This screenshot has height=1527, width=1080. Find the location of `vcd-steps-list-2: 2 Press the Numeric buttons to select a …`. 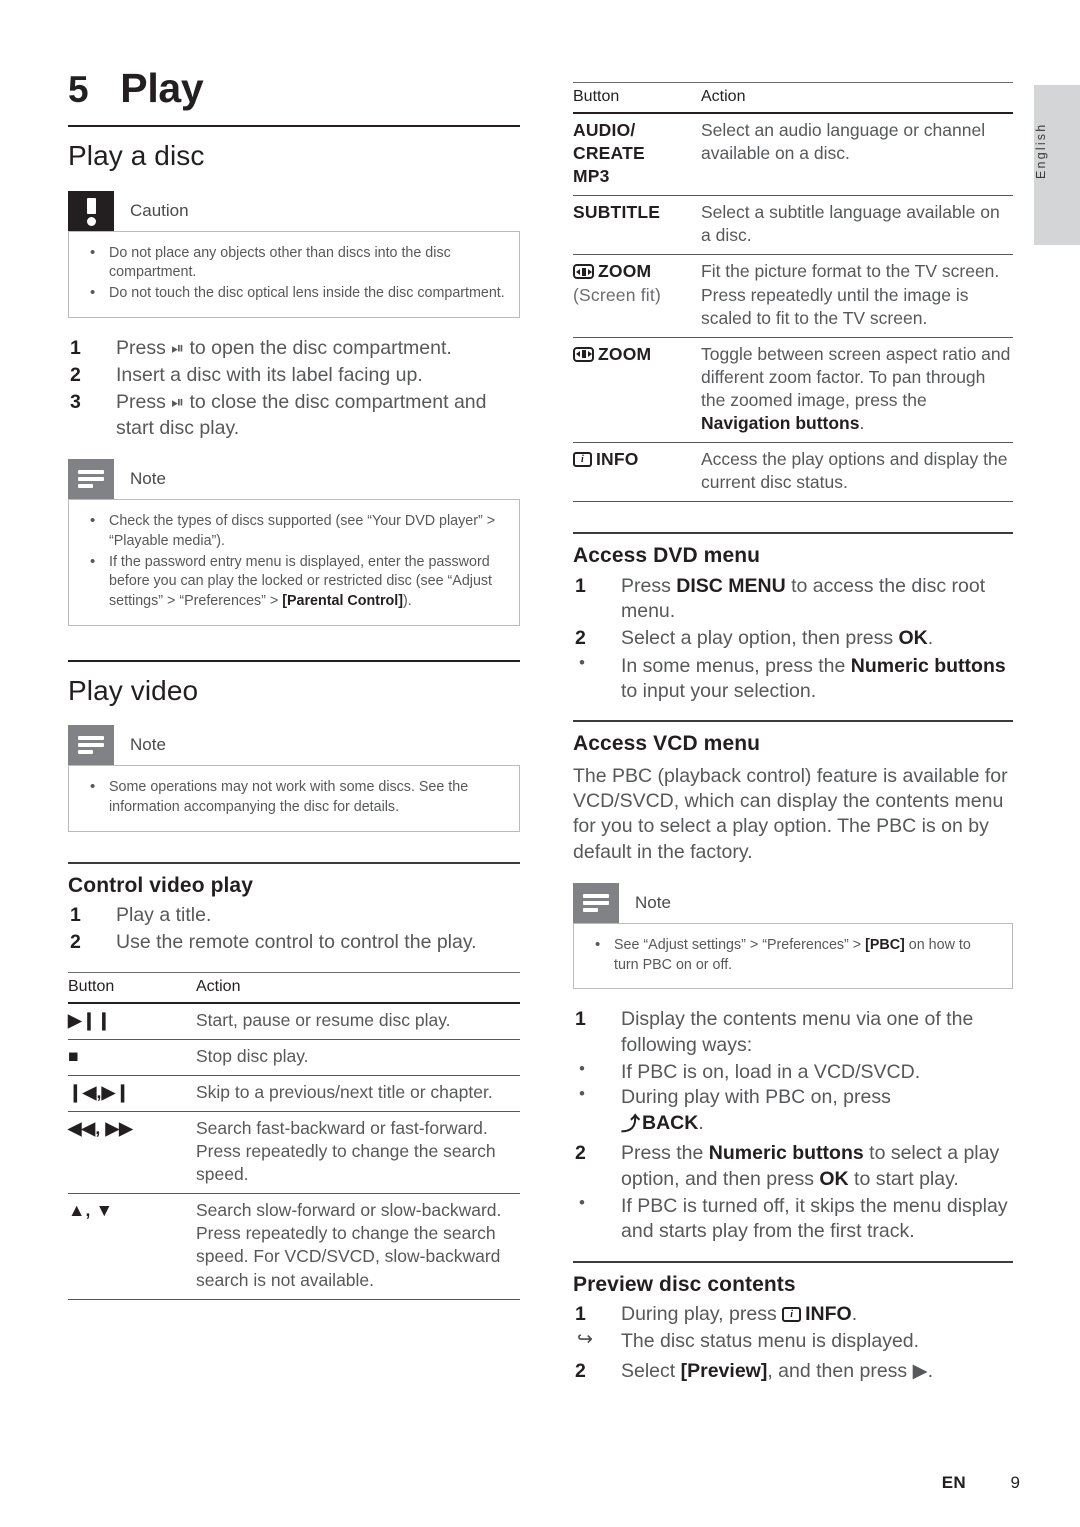

vcd-steps-list-2: 2 Press the Numeric buttons to select a … is located at coordinates (793, 1166).